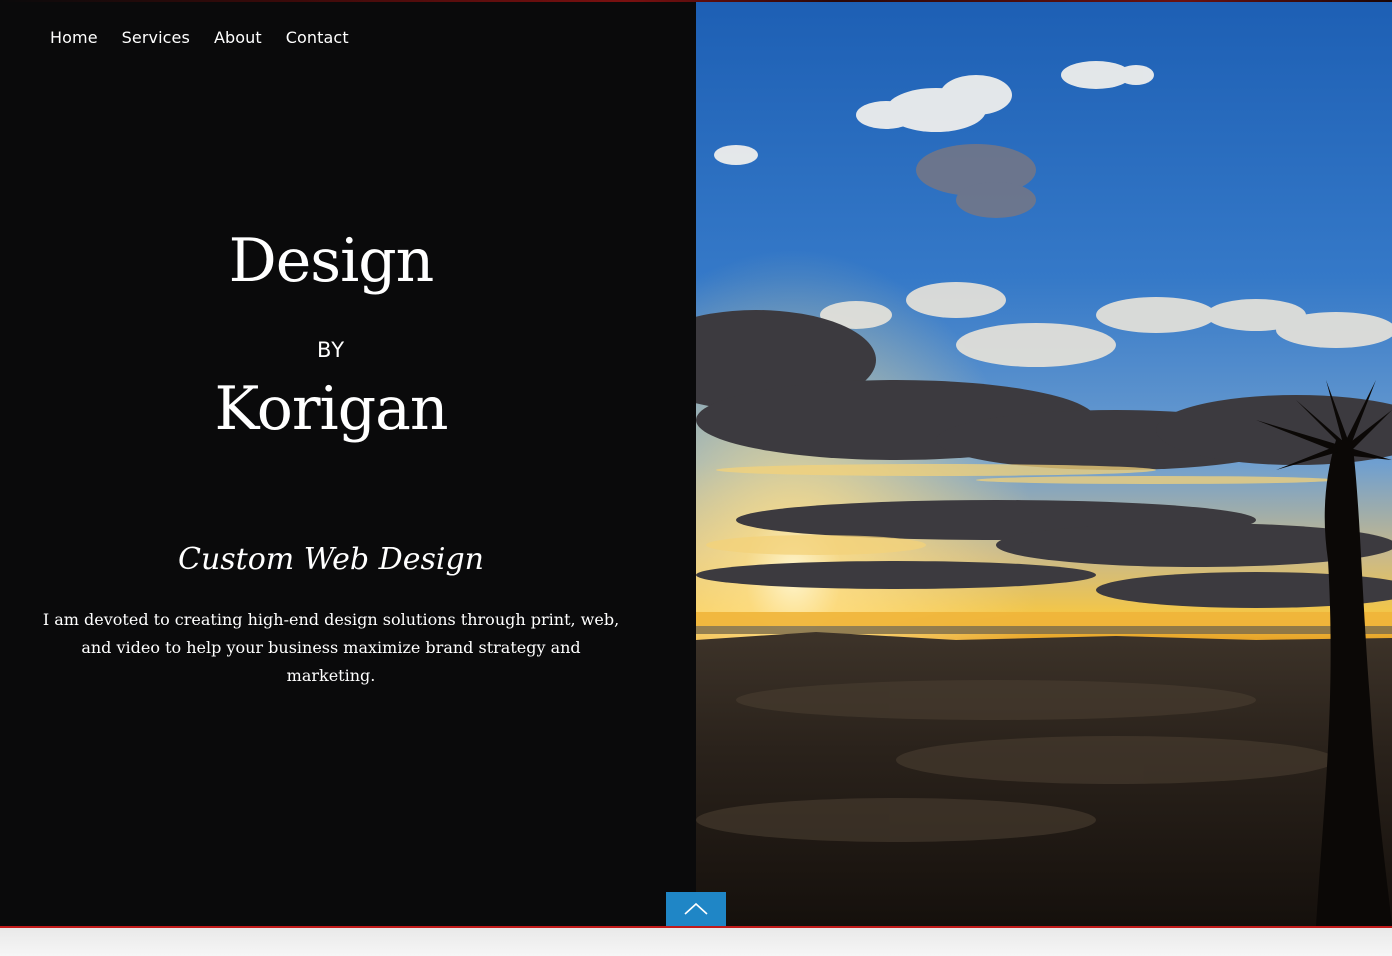  Describe the element at coordinates (331, 350) in the screenshot. I see `hero-title-by: BY` at that location.